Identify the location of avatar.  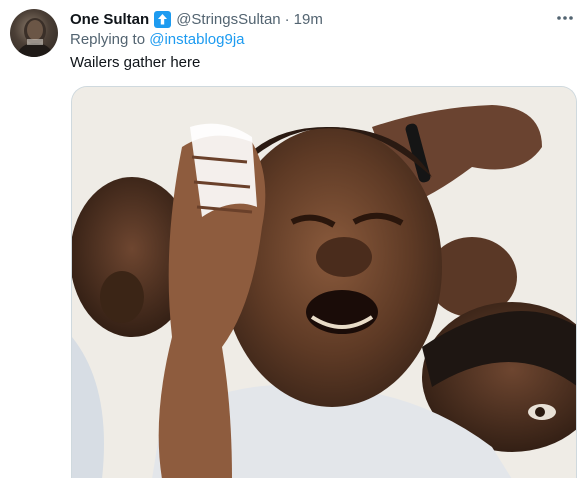
(34, 33).